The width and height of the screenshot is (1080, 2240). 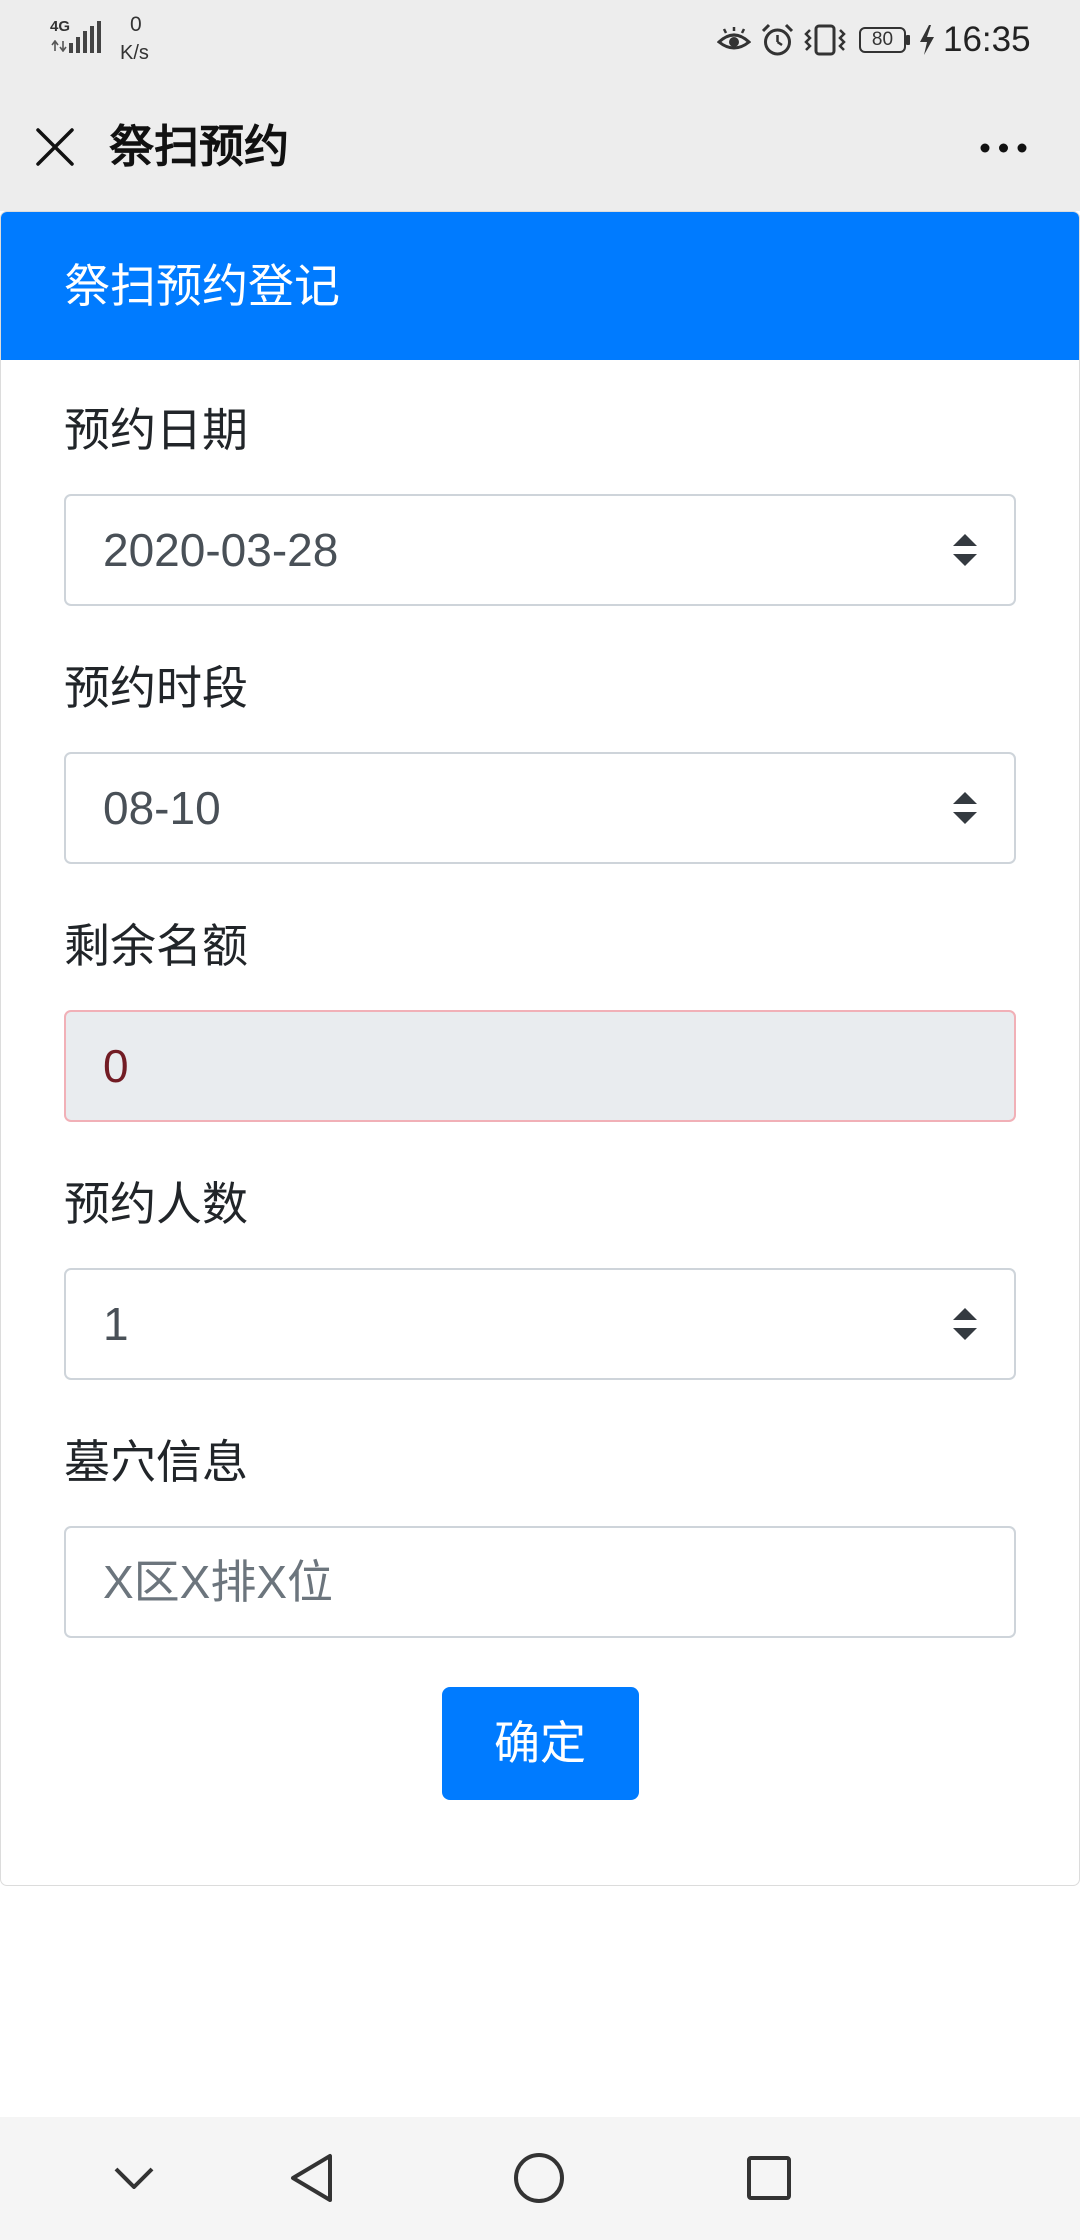 What do you see at coordinates (59, 46) in the screenshot?
I see `data-activity-icon` at bounding box center [59, 46].